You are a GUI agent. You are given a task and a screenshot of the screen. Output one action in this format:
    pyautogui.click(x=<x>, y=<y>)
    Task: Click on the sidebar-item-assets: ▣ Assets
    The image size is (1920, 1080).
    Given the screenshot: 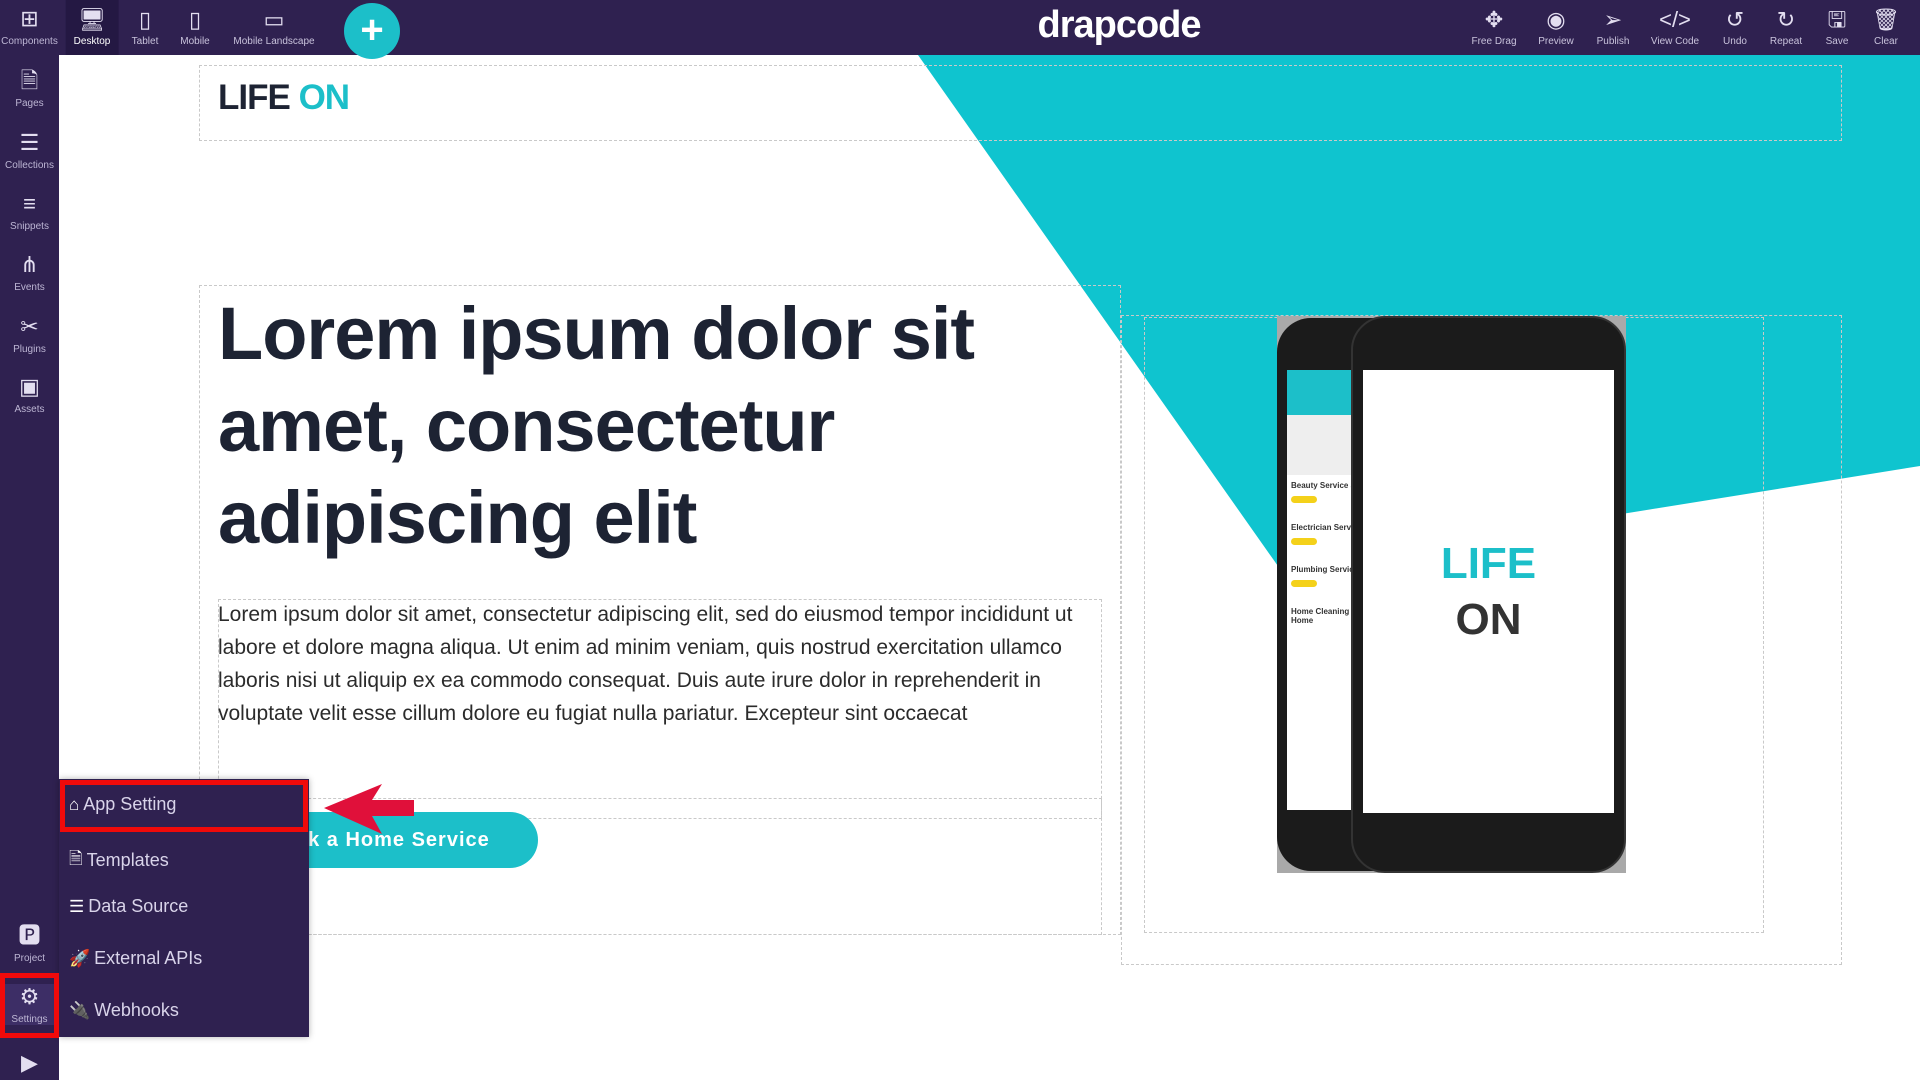 What is the action you would take?
    pyautogui.click(x=29, y=394)
    